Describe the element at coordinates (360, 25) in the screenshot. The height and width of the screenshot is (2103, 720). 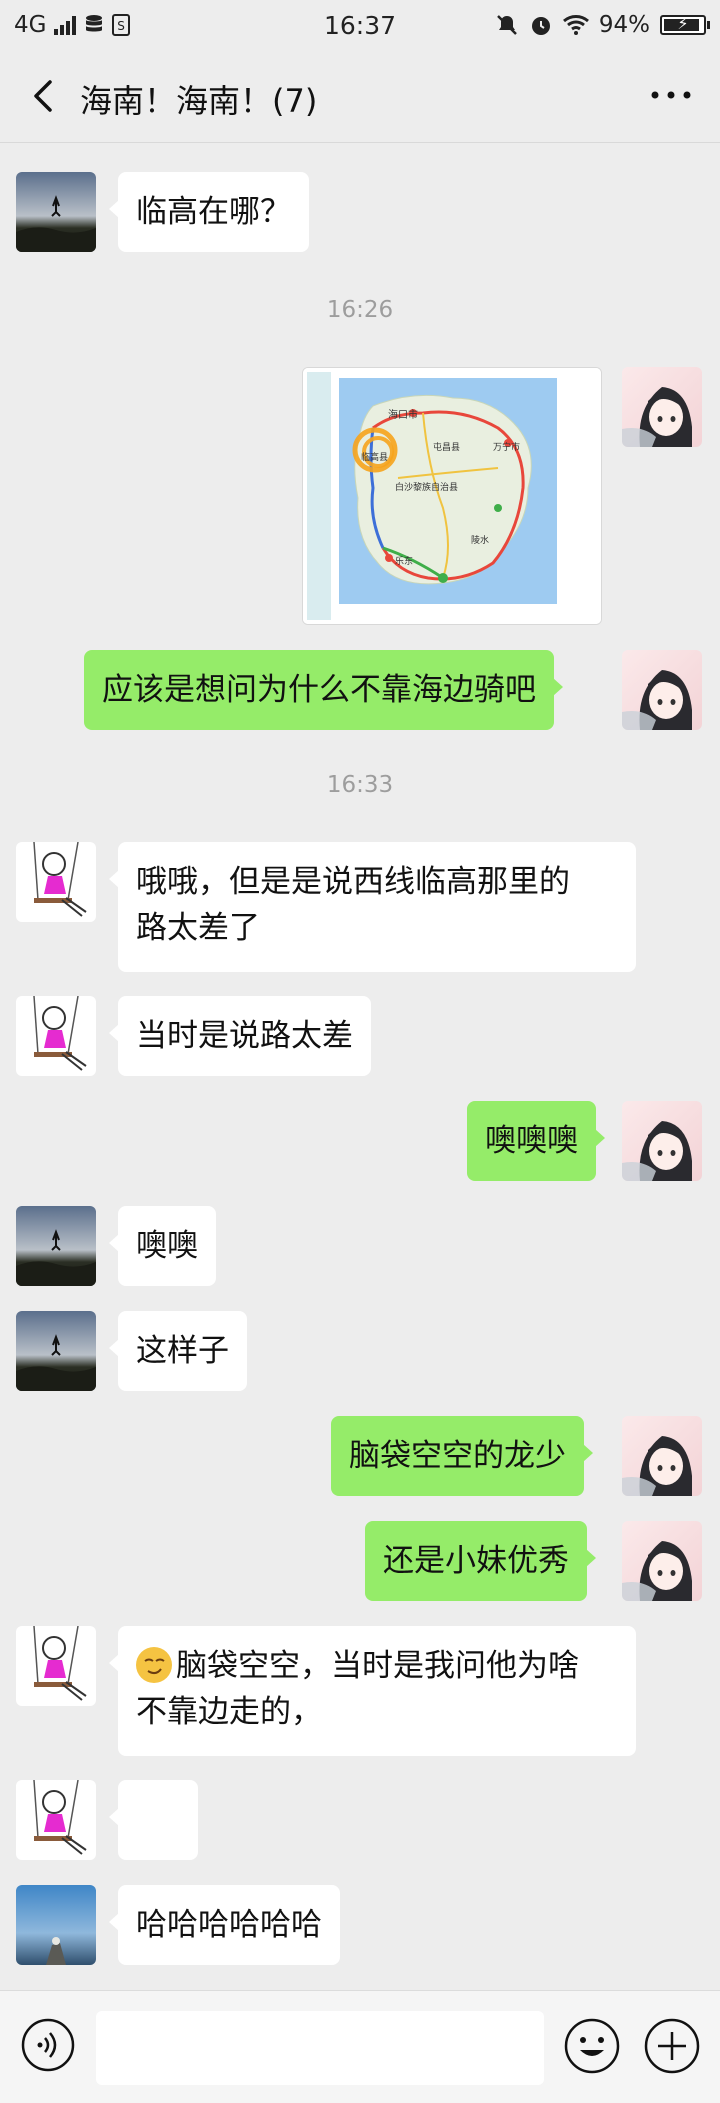
I see `status-bar: 4G S 16:37 94% ⚡` at that location.